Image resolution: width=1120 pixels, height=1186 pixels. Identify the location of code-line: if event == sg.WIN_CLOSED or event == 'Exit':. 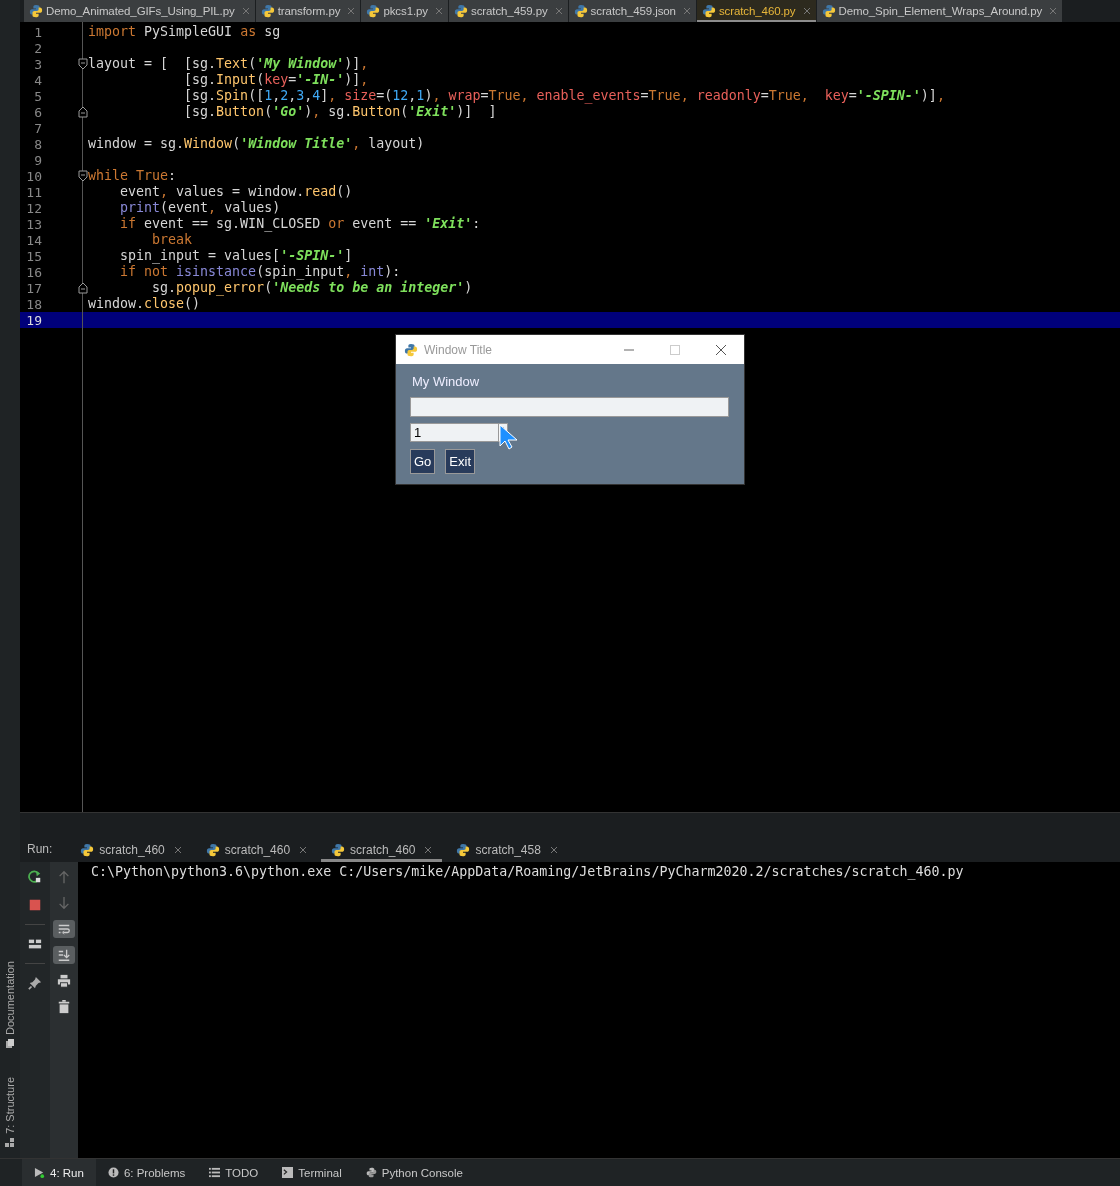
(300, 223).